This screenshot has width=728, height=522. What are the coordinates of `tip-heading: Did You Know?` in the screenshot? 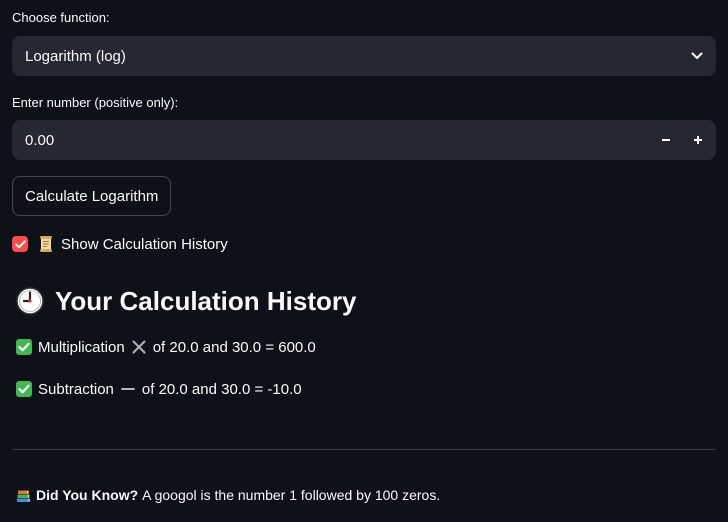 It's located at (87, 495).